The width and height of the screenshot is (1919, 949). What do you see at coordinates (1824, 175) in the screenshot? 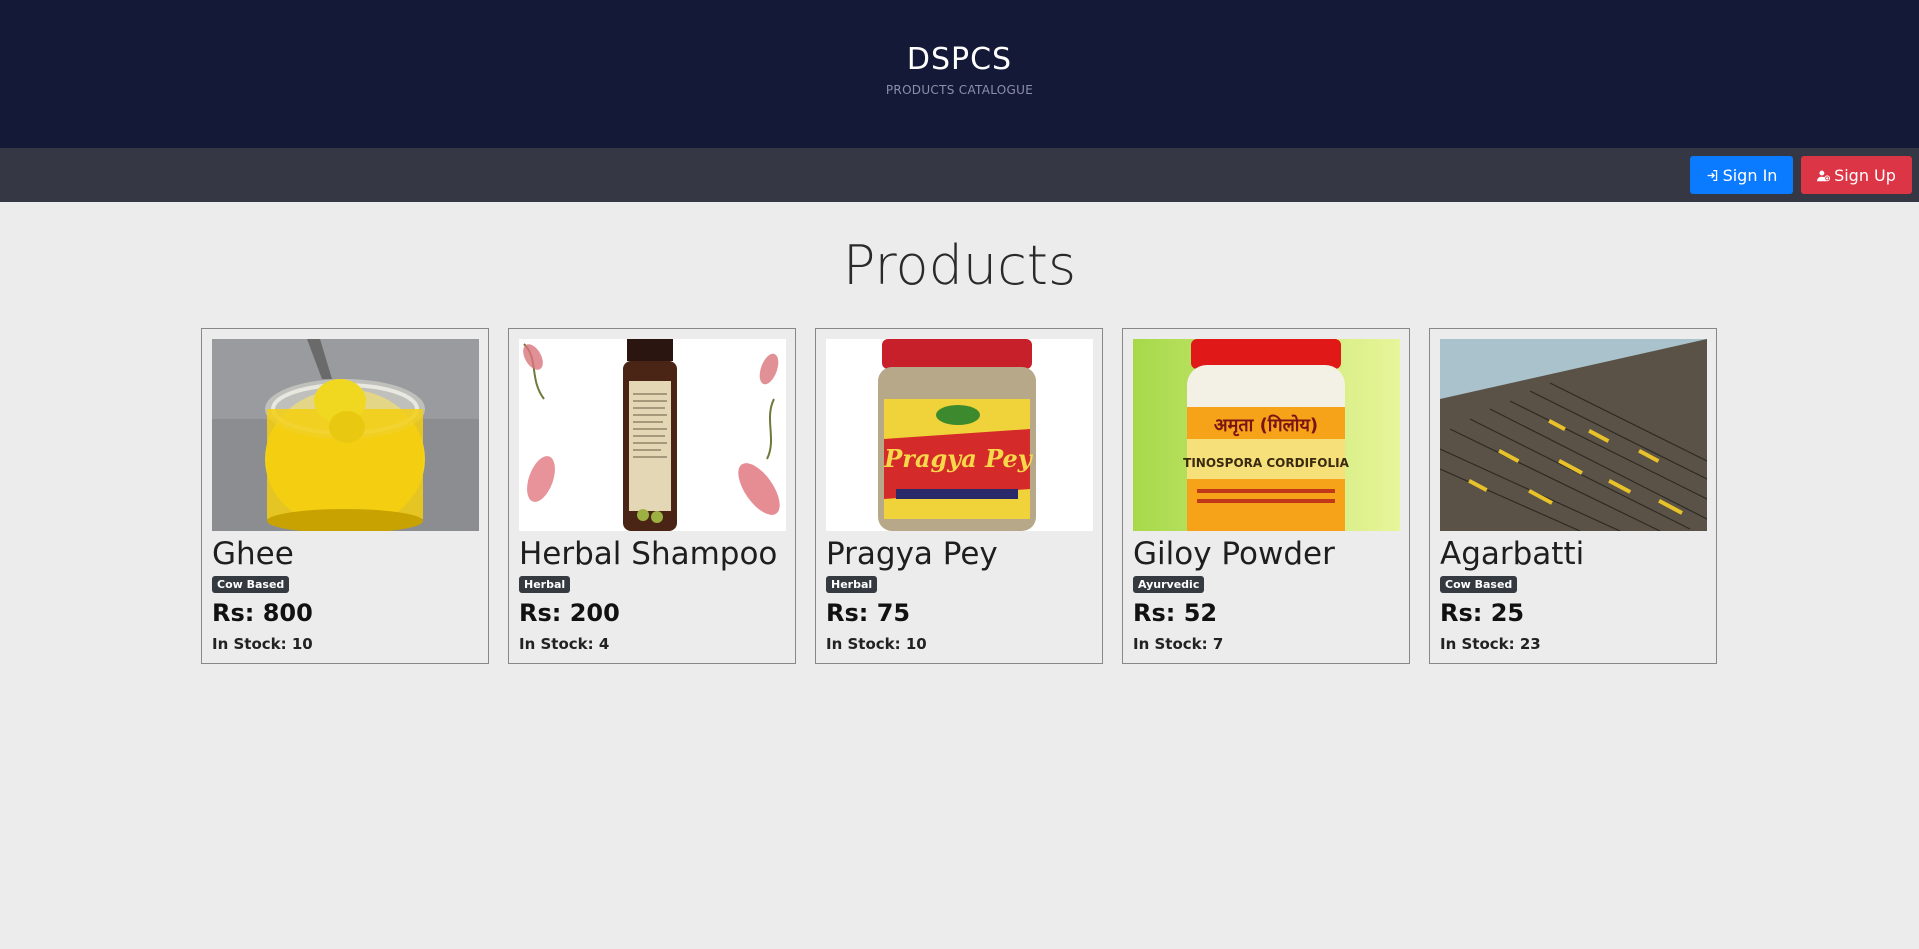
I see `user-plus-icon` at bounding box center [1824, 175].